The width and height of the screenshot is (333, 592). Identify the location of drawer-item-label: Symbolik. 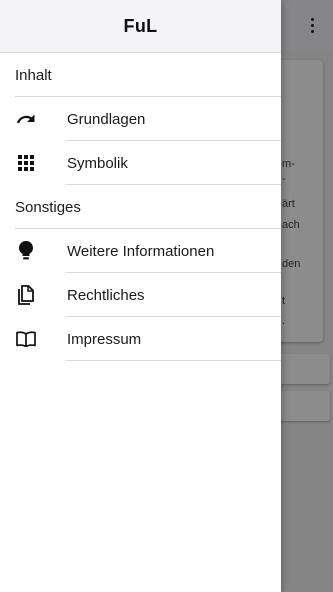
(97, 163).